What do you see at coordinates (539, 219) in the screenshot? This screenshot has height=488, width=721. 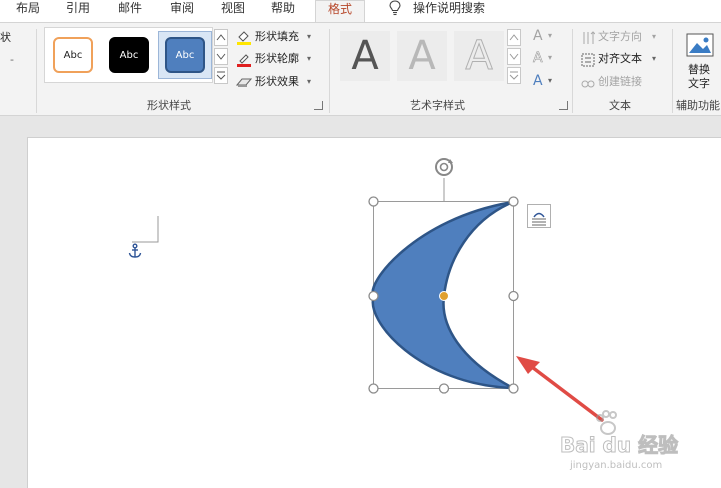 I see `layout-options-icon` at bounding box center [539, 219].